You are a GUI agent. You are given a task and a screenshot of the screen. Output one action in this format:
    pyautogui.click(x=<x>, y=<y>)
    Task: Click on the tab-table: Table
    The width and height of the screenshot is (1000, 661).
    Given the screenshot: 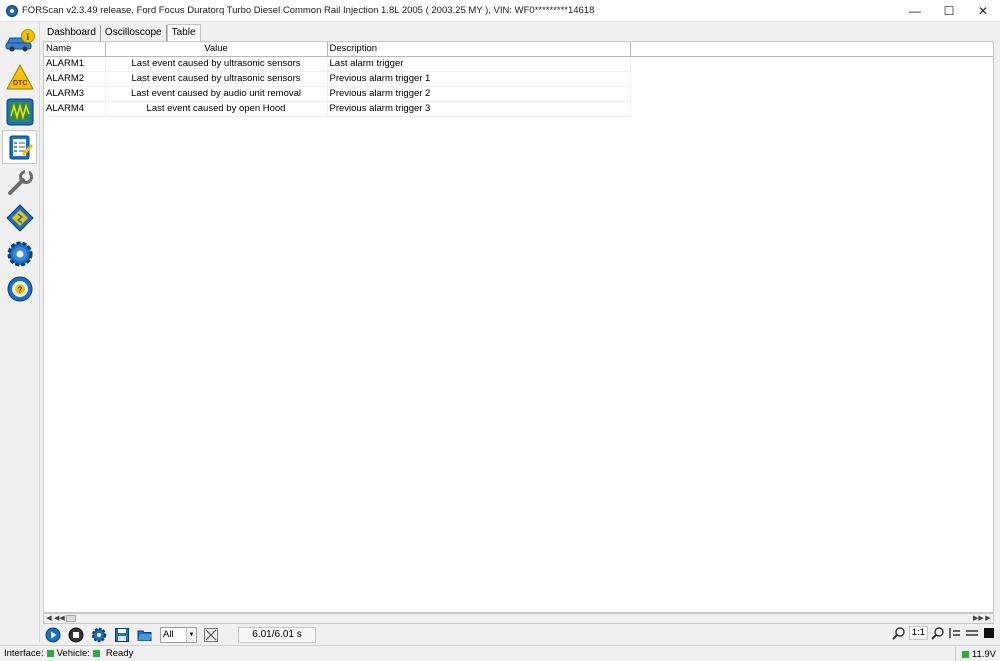 What is the action you would take?
    pyautogui.click(x=183, y=32)
    